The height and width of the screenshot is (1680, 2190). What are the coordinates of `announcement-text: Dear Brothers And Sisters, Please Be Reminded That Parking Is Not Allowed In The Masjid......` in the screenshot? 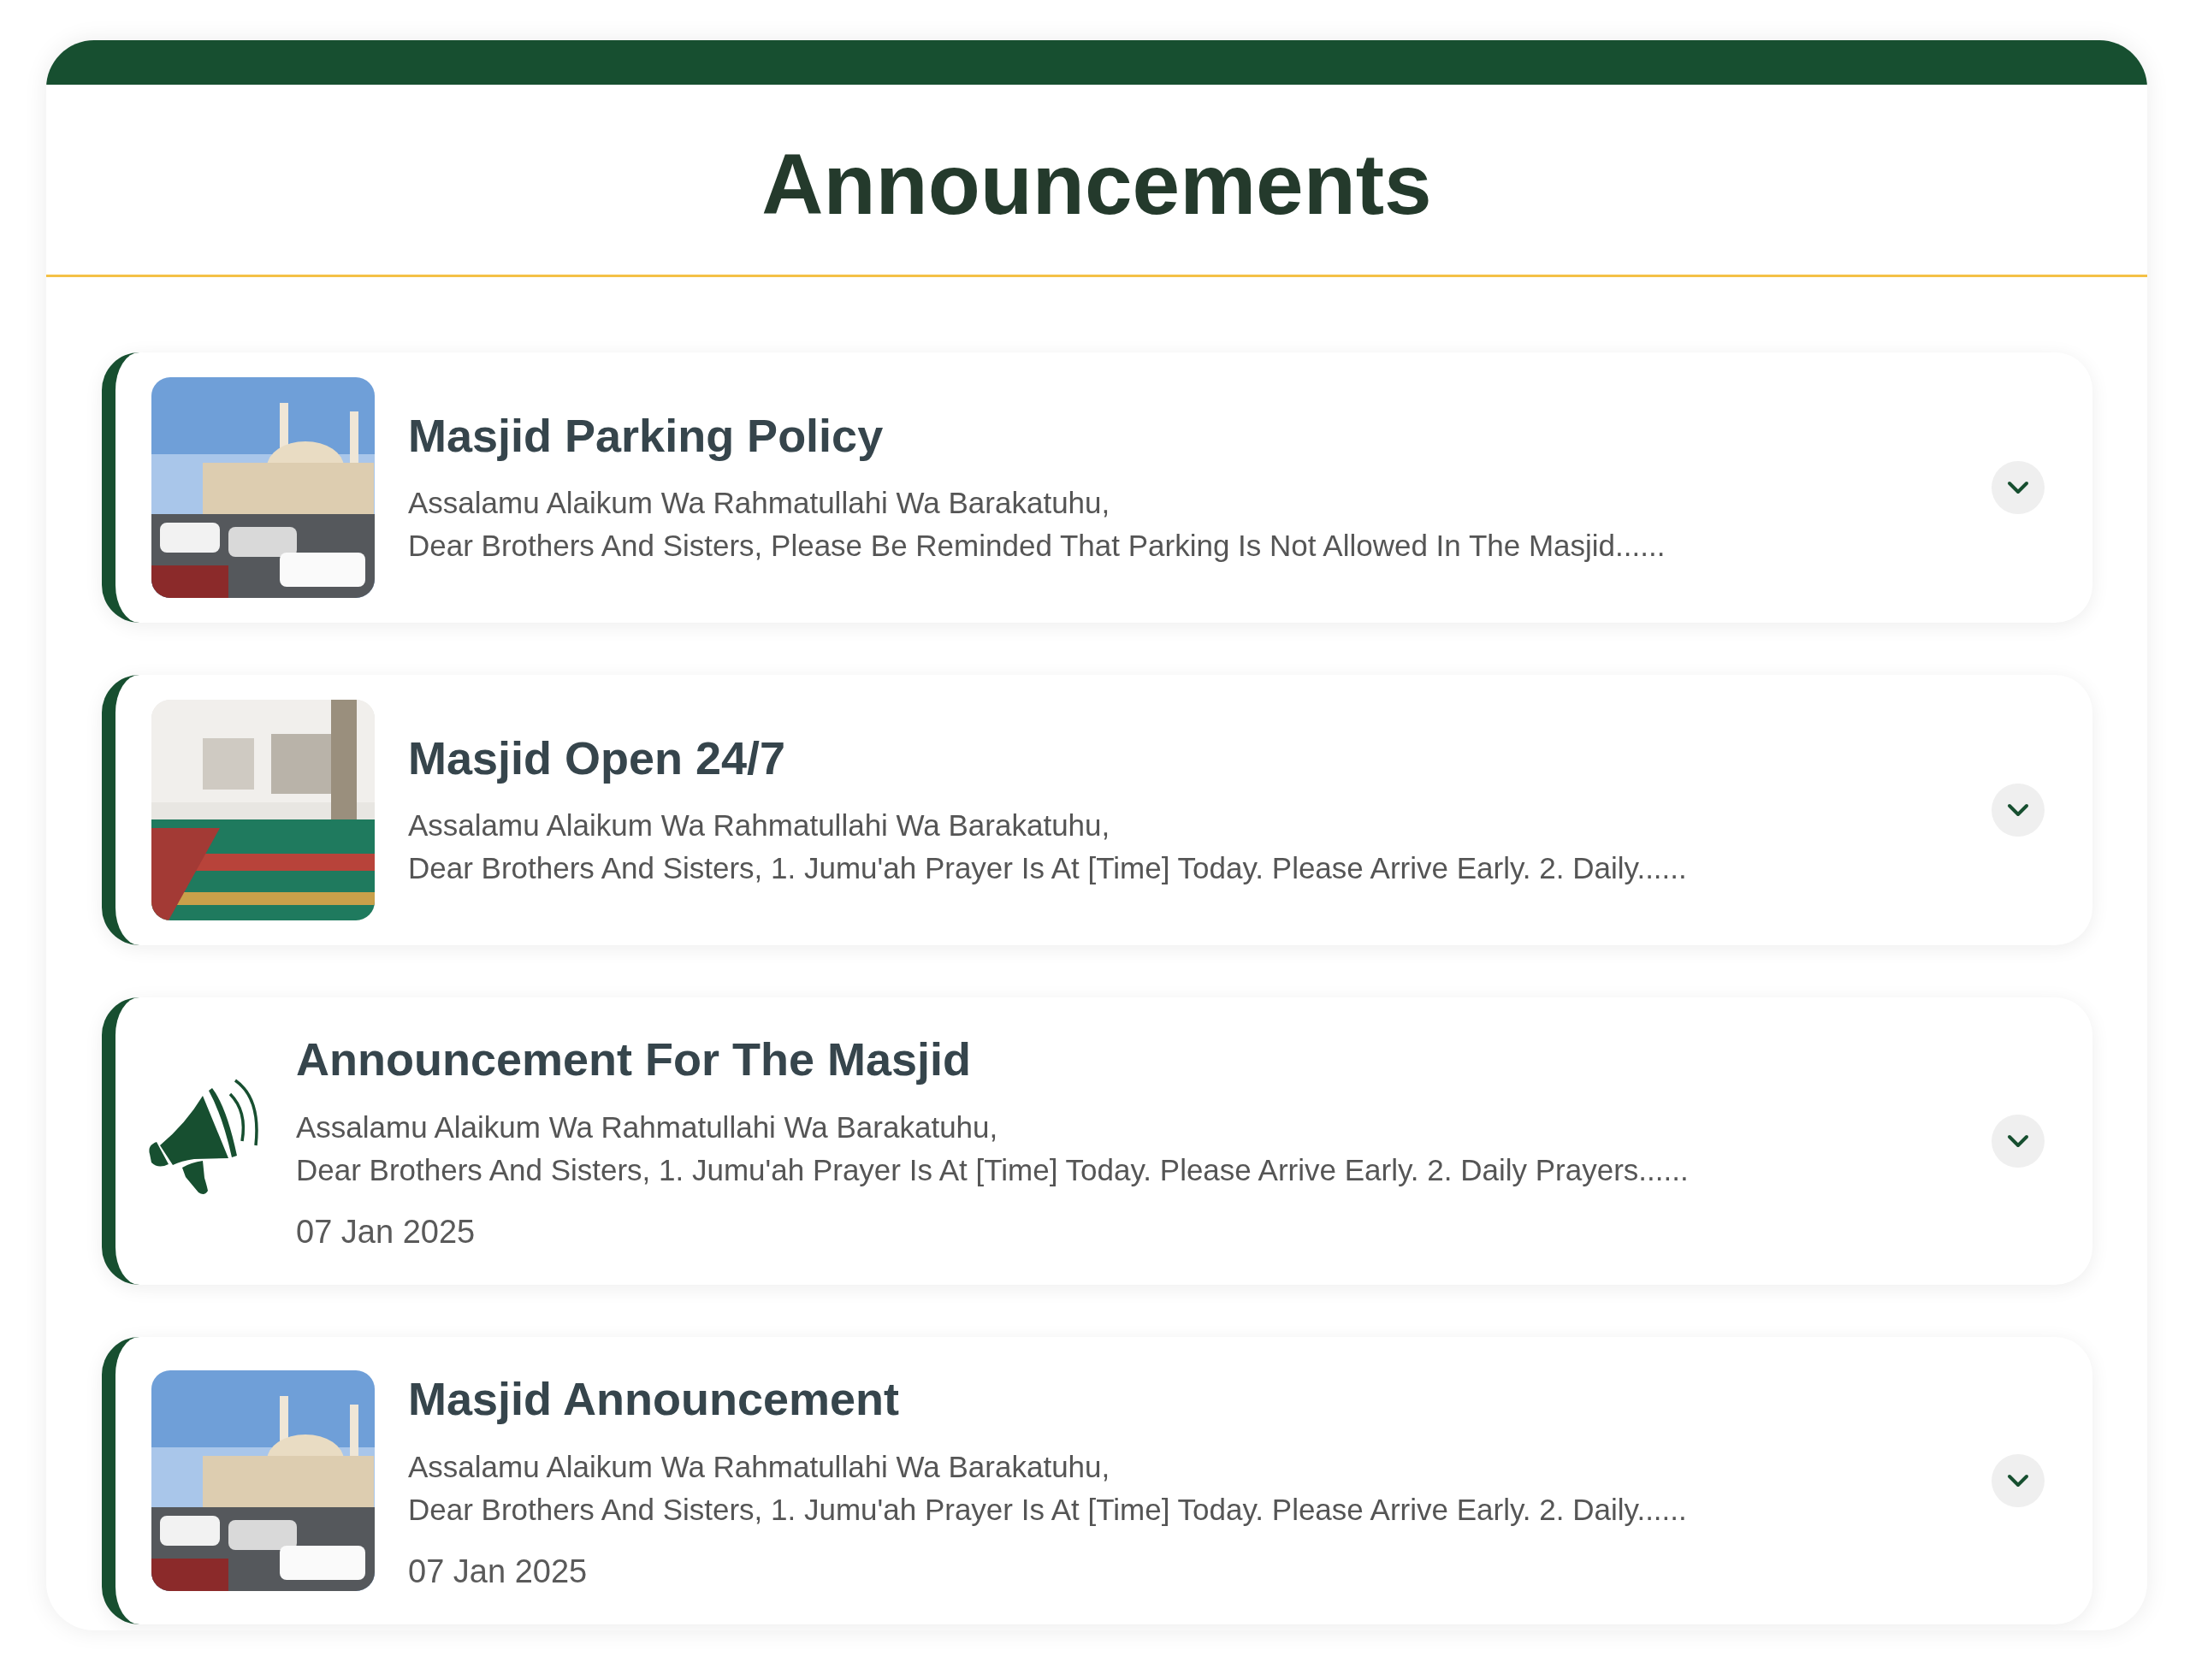 It's located at (1037, 547).